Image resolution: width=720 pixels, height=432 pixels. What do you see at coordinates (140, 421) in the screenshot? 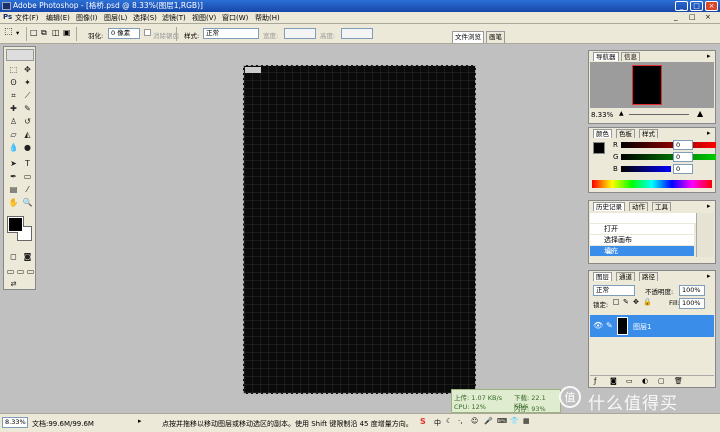
I see `status-menu-arrow-icon: ▸` at bounding box center [140, 421].